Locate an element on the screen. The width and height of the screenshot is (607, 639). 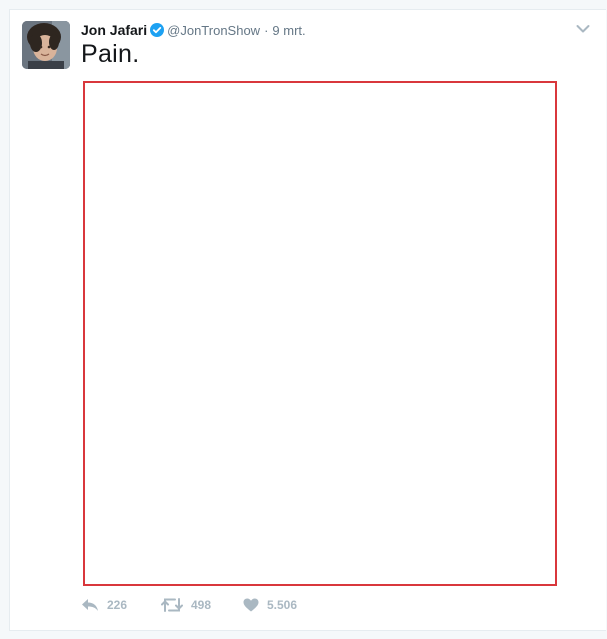
like-button: 5.506 is located at coordinates (283, 605).